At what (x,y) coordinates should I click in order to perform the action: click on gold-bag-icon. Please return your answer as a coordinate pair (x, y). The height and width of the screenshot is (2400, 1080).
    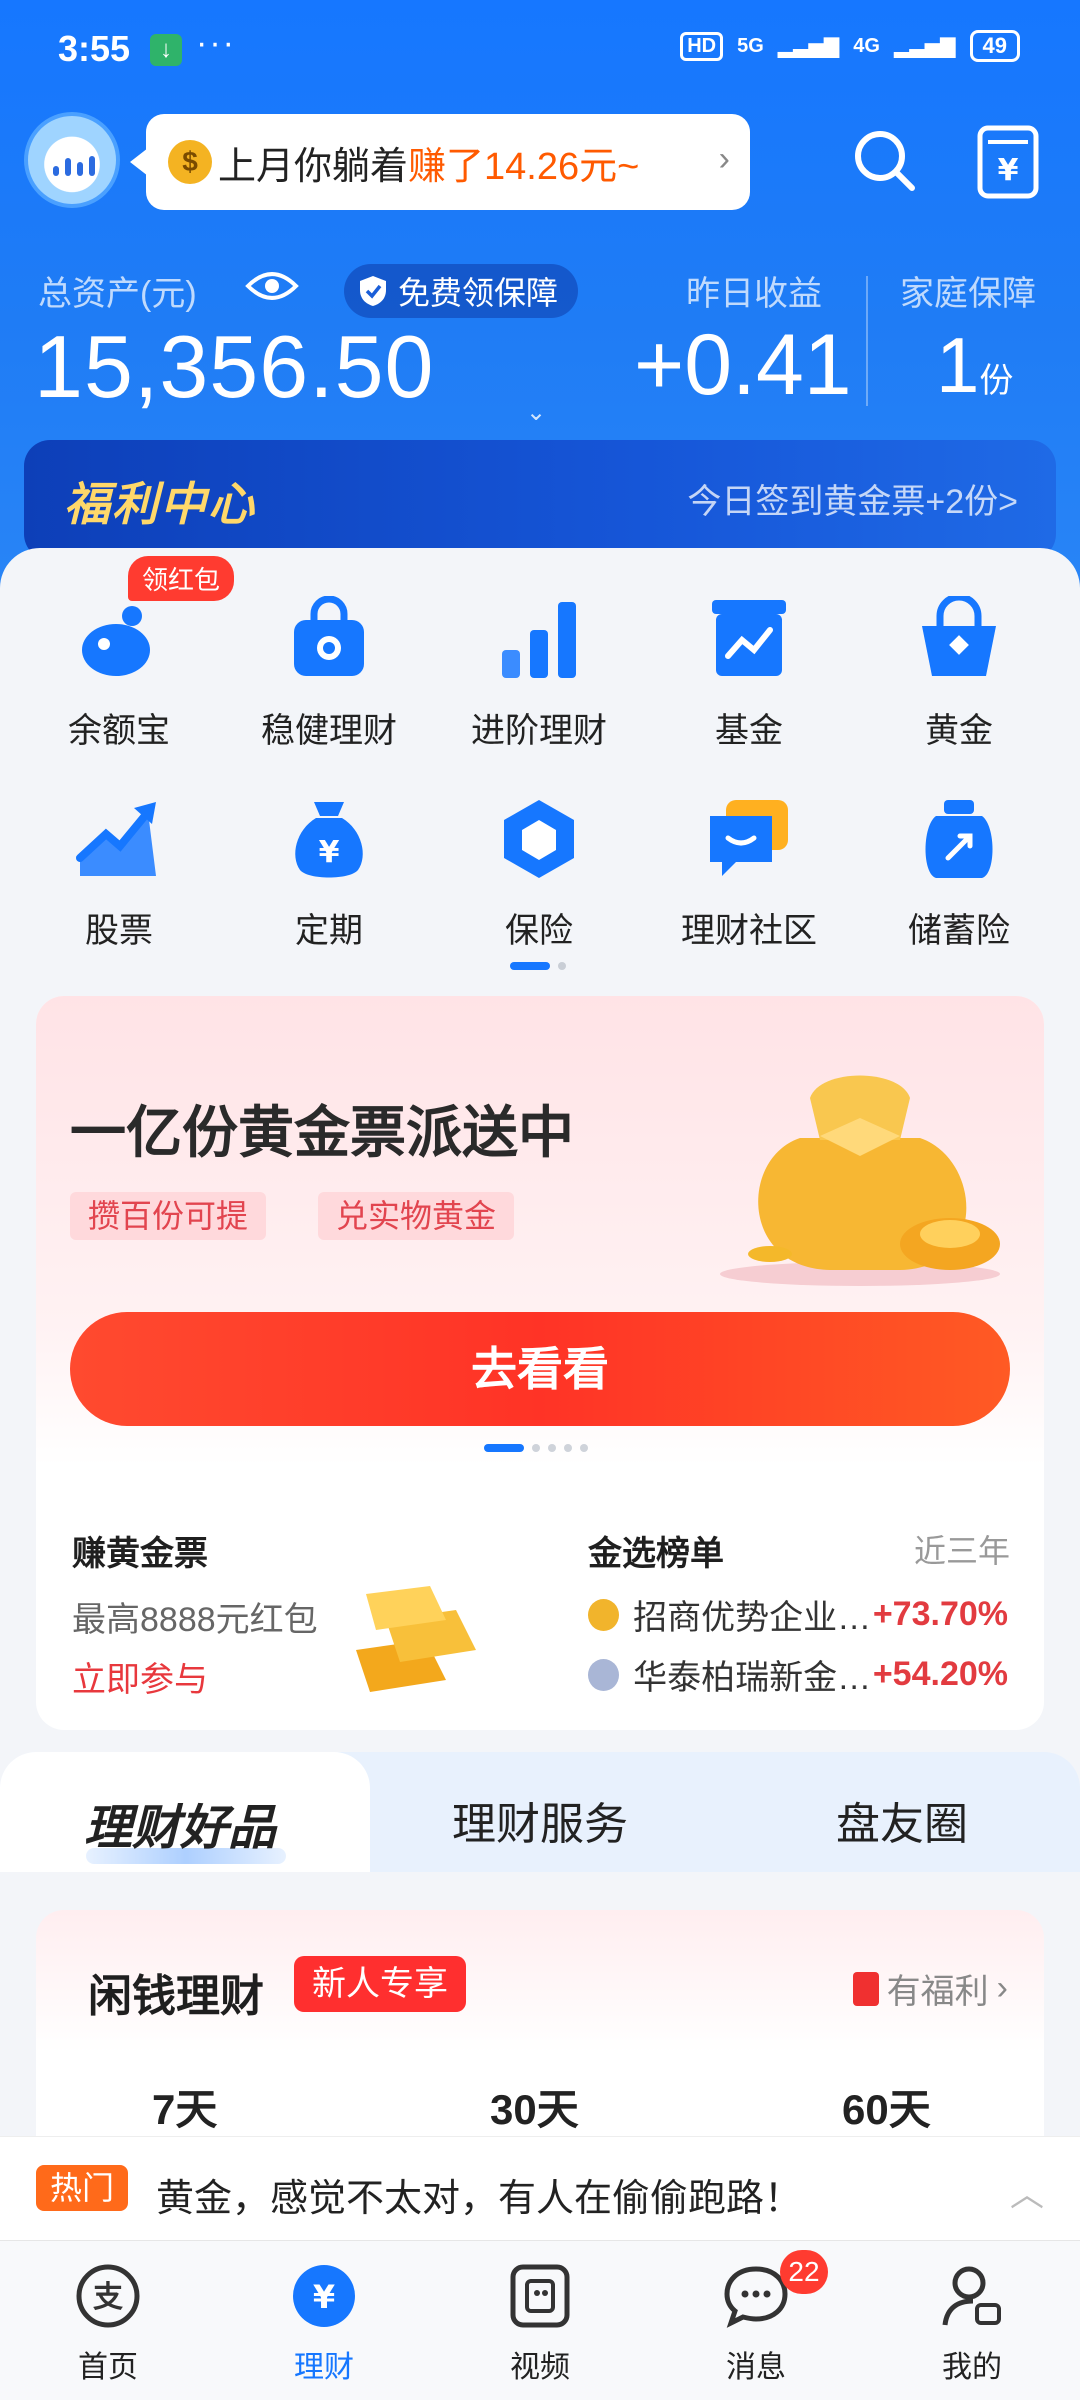
    Looking at the image, I should click on (860, 1180).